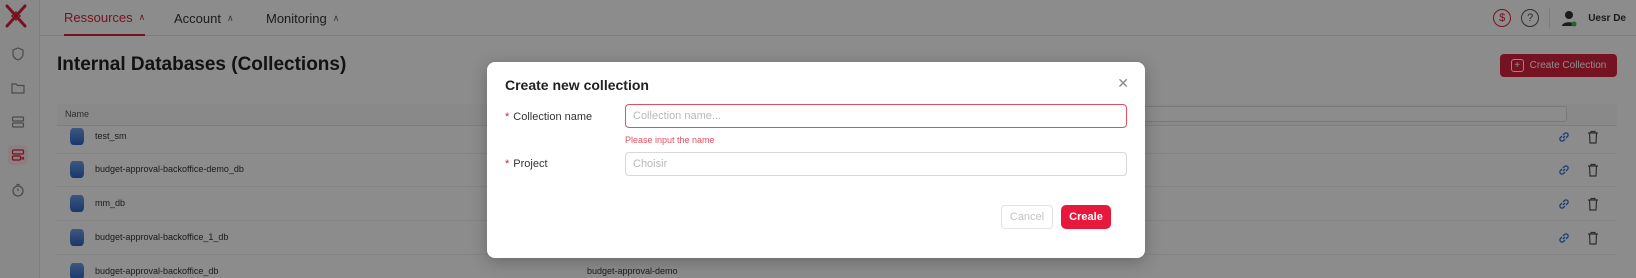 The height and width of the screenshot is (278, 1636). I want to click on modal-title: Create new collection, so click(577, 85).